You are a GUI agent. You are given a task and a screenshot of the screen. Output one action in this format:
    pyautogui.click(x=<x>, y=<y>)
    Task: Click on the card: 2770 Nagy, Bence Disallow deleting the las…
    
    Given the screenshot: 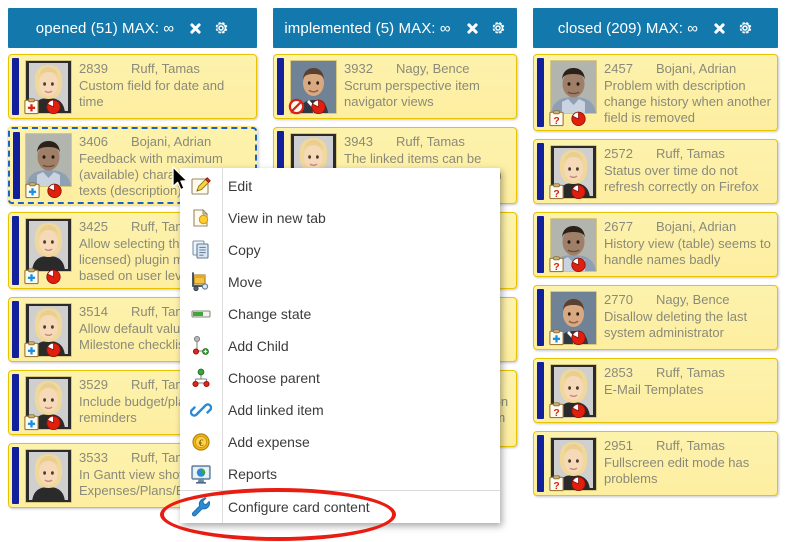 What is the action you would take?
    pyautogui.click(x=655, y=317)
    